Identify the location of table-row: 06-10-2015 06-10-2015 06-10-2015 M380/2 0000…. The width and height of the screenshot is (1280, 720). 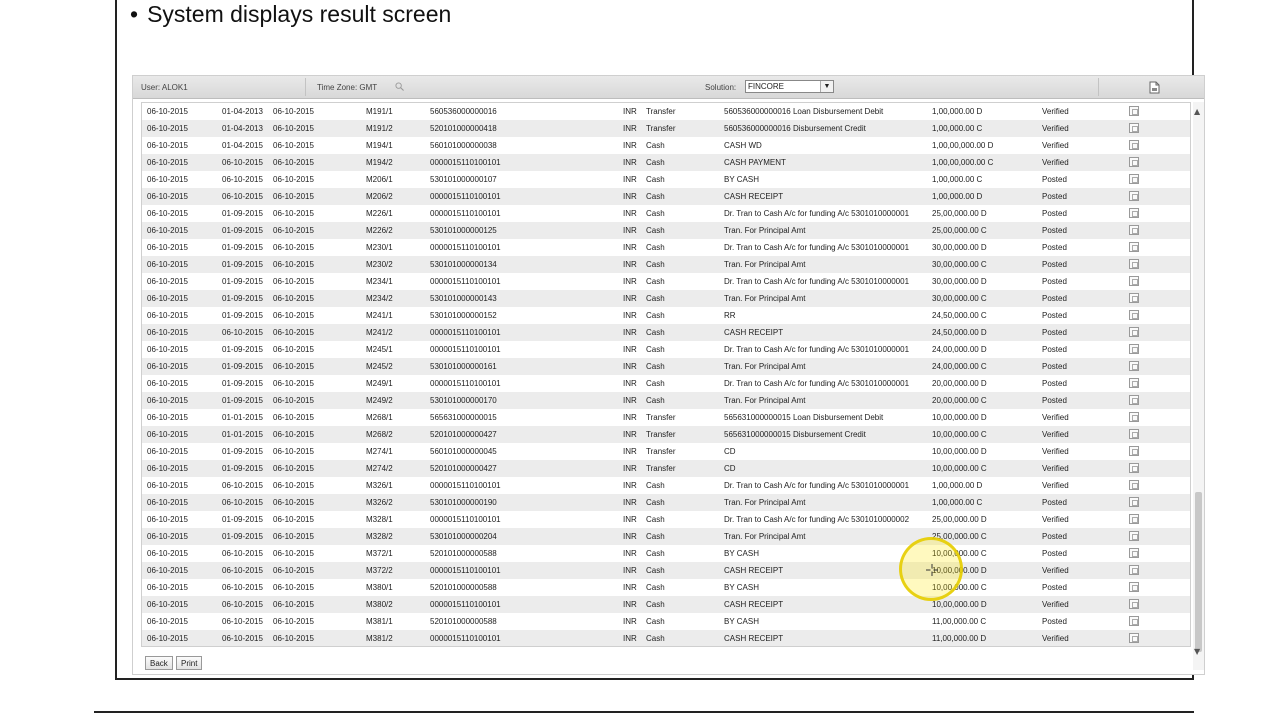
(666, 604).